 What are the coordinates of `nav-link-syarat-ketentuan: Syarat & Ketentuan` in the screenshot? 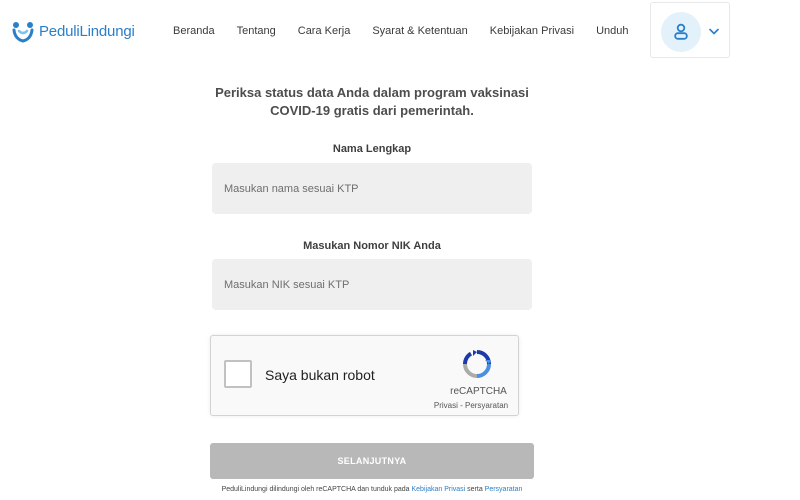 It's located at (419, 31).